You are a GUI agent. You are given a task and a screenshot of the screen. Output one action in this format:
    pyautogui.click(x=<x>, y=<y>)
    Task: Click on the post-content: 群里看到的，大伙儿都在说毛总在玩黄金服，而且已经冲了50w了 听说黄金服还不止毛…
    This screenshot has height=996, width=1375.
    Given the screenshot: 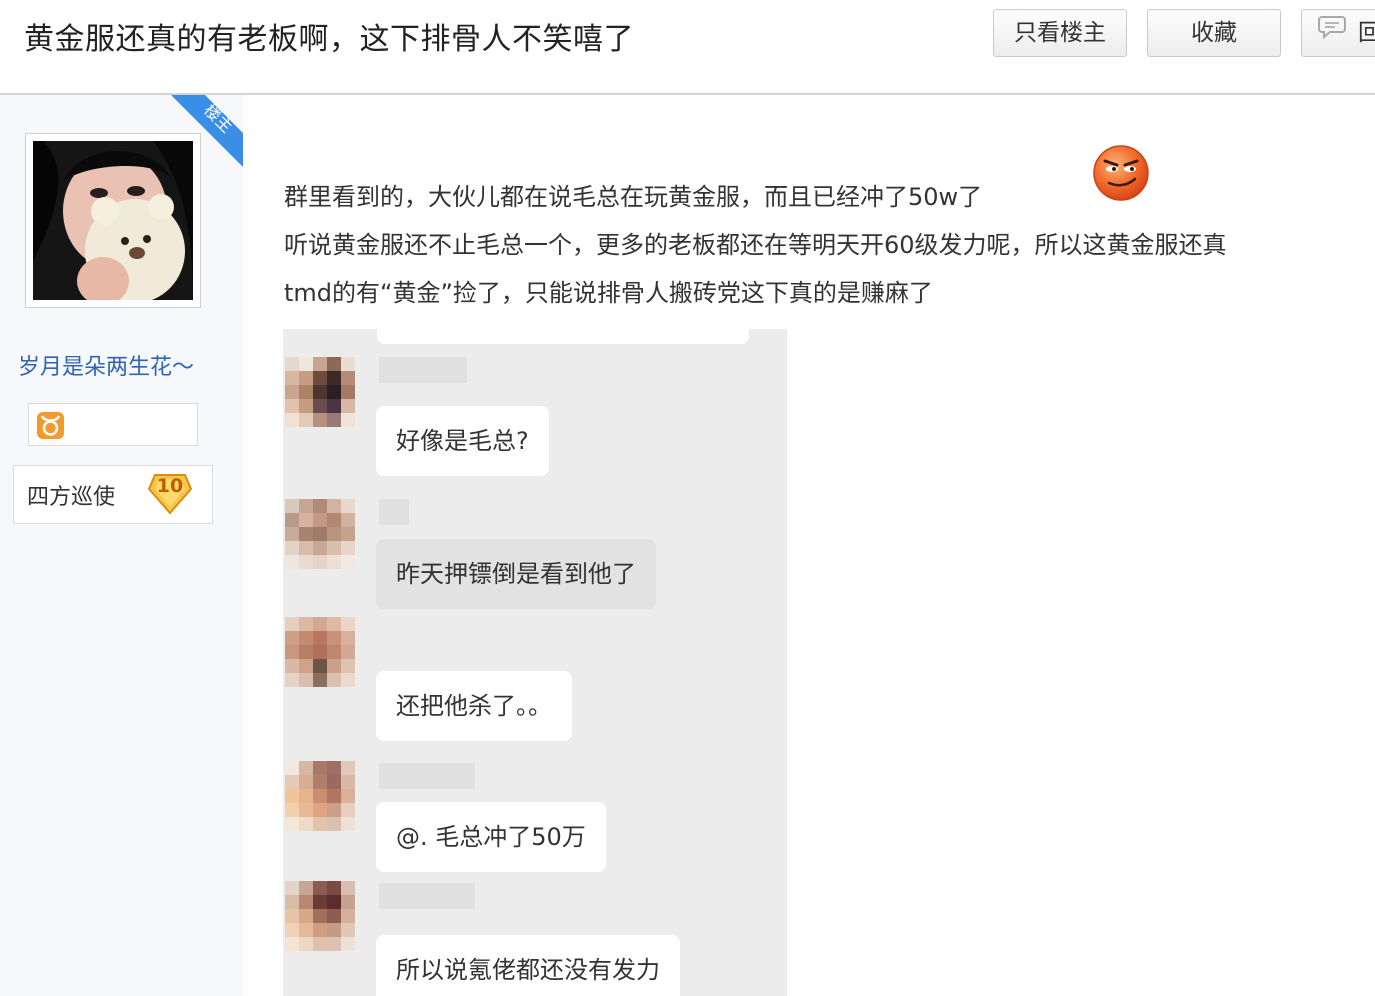 What is the action you would take?
    pyautogui.click(x=829, y=245)
    